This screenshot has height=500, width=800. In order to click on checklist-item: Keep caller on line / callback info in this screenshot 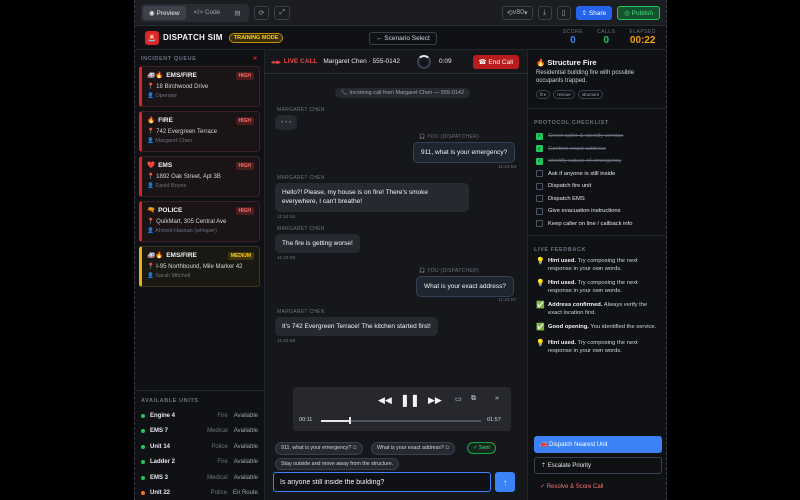, I will do `click(597, 223)`.